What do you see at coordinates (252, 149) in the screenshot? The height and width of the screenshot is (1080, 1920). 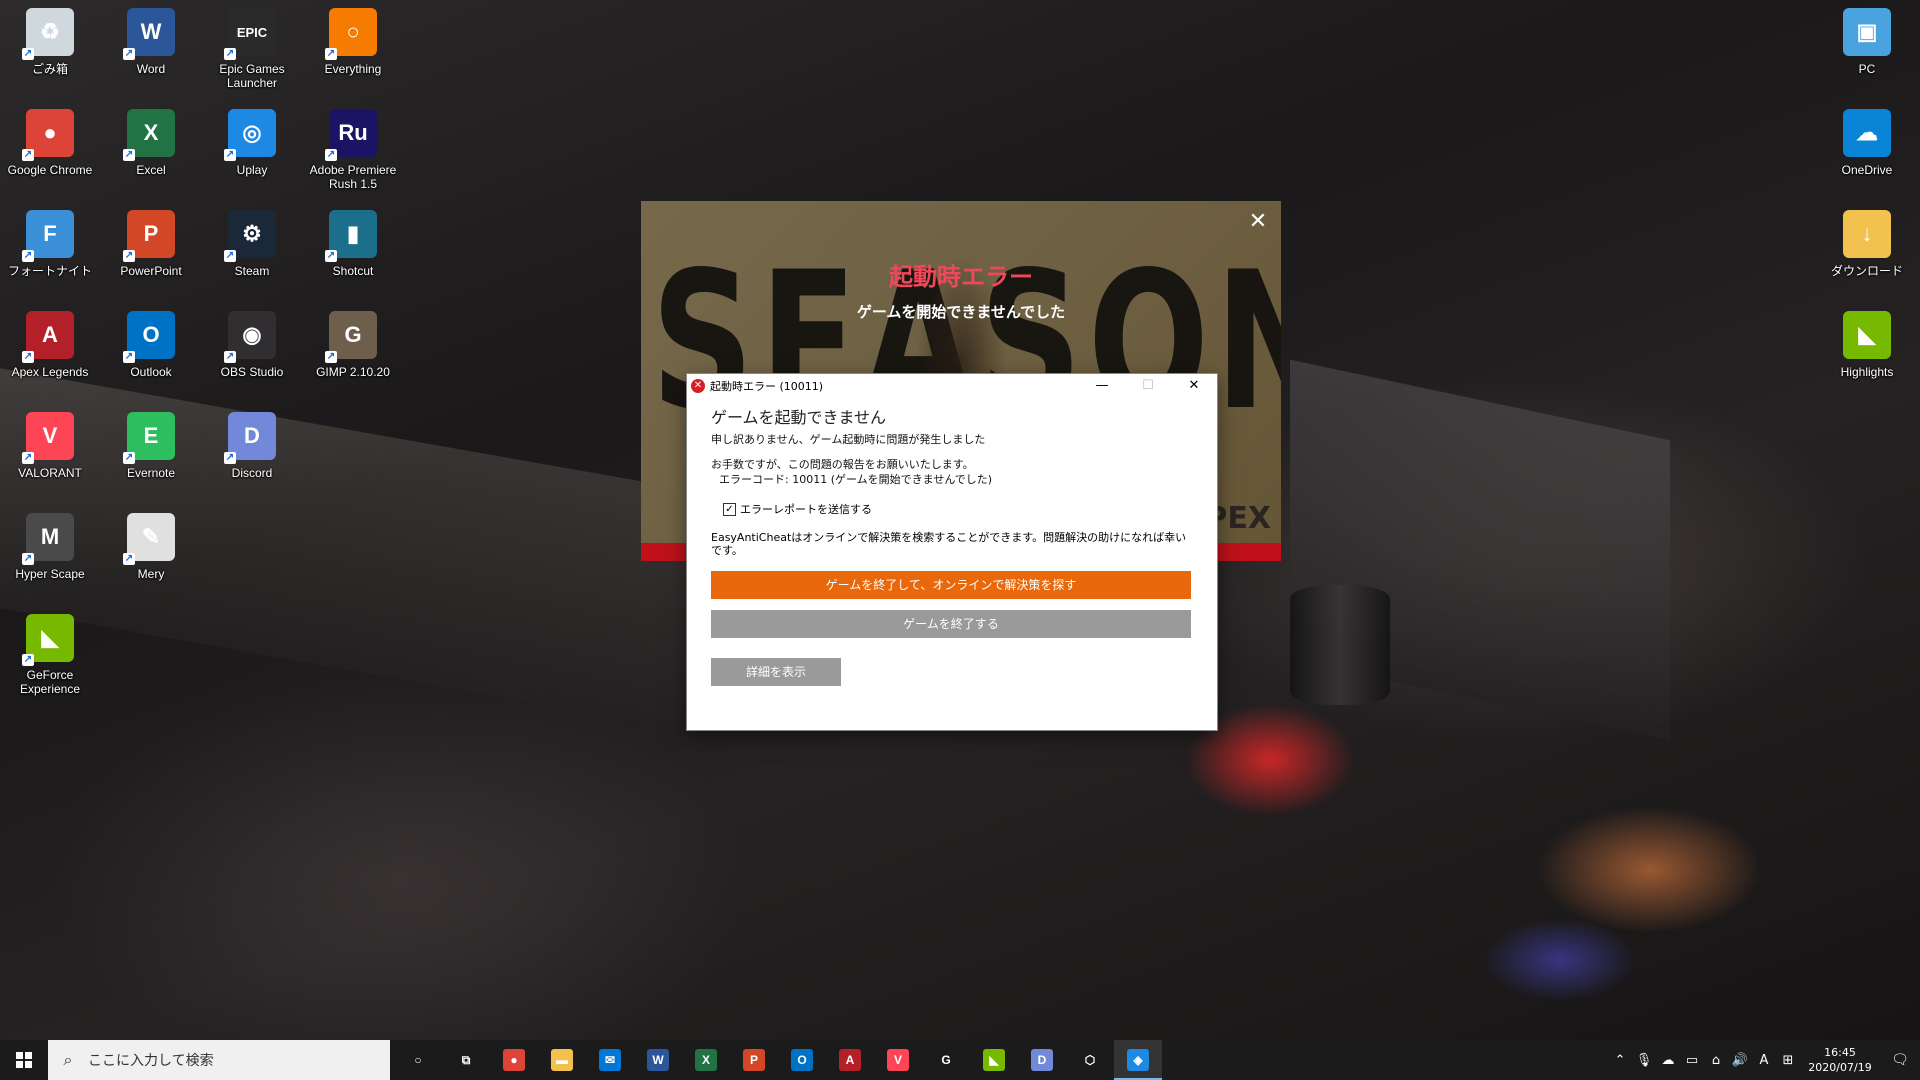 I see `desktop-icon: ◎ ↗ Uplay` at bounding box center [252, 149].